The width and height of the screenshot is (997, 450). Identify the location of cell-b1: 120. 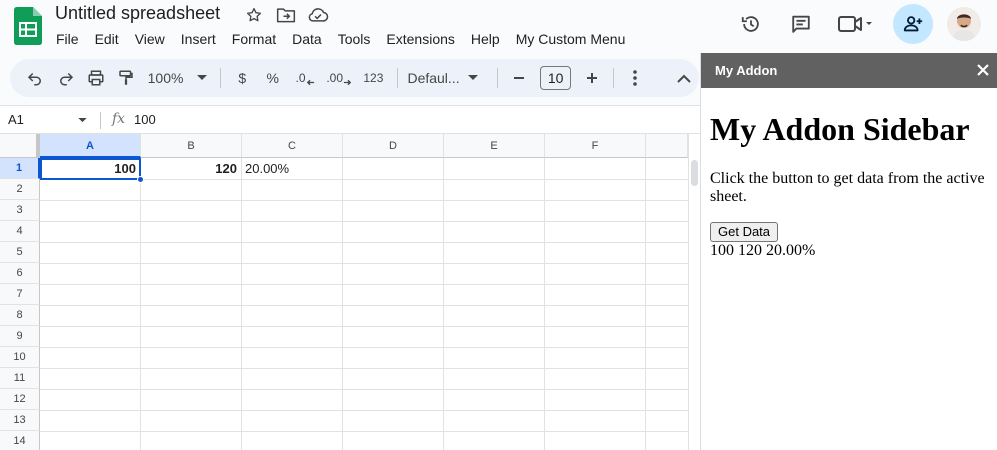
(190, 168).